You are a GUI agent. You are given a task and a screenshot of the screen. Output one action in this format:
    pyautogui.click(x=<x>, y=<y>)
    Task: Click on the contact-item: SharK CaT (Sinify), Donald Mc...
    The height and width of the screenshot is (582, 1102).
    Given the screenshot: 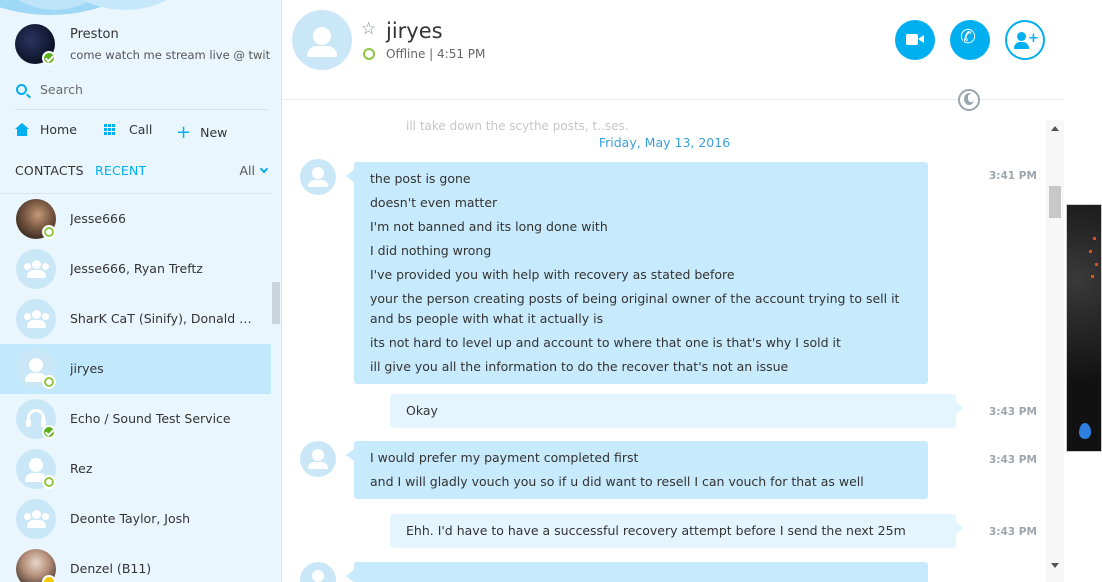 What is the action you would take?
    pyautogui.click(x=135, y=319)
    